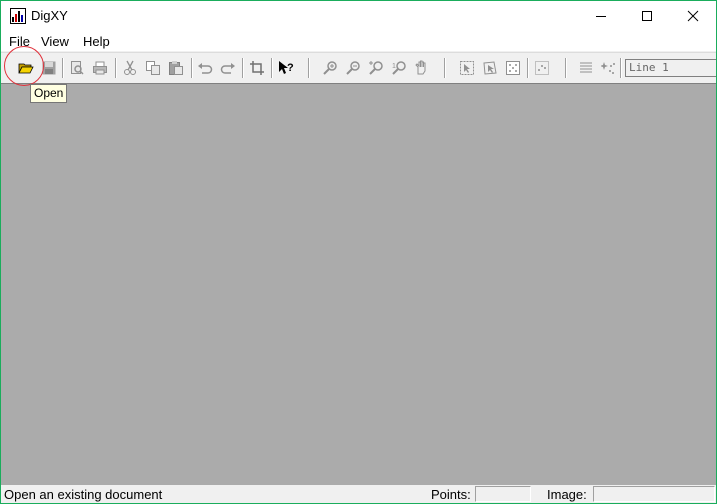 This screenshot has width=717, height=504. I want to click on image-label: Image:, so click(567, 494).